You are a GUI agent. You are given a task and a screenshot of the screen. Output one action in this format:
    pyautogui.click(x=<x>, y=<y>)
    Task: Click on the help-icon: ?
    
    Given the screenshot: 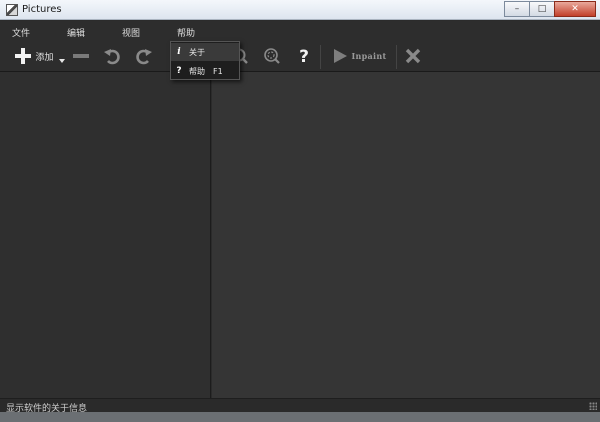 What is the action you would take?
    pyautogui.click(x=304, y=56)
    